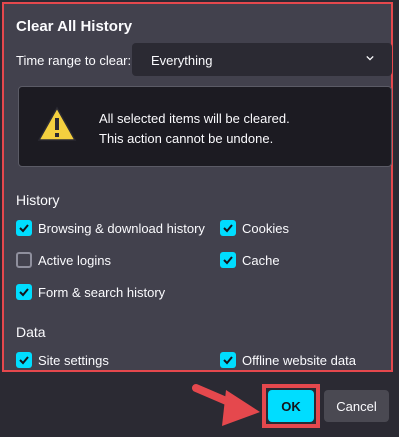  Describe the element at coordinates (38, 200) in the screenshot. I see `history-heading: History` at that location.